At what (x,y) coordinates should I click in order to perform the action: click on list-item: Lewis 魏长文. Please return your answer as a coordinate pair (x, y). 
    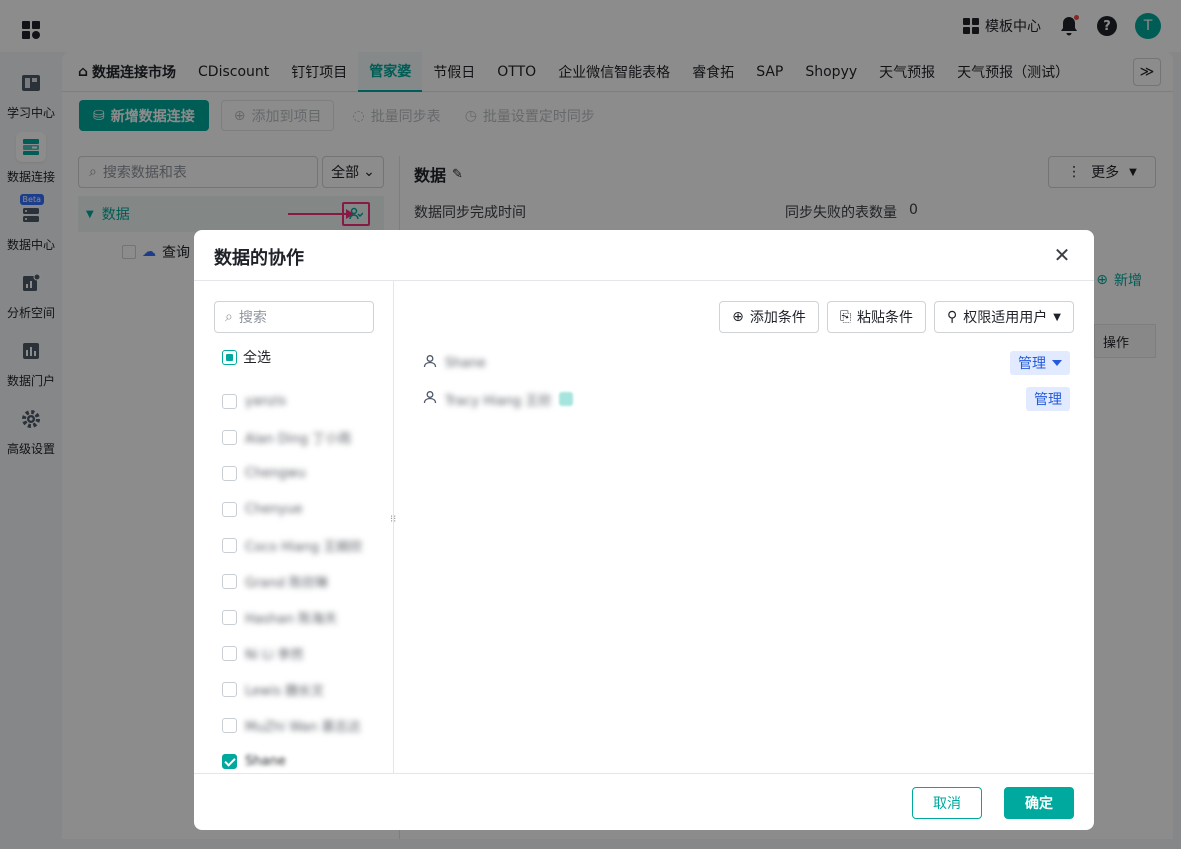
    Looking at the image, I should click on (307, 689).